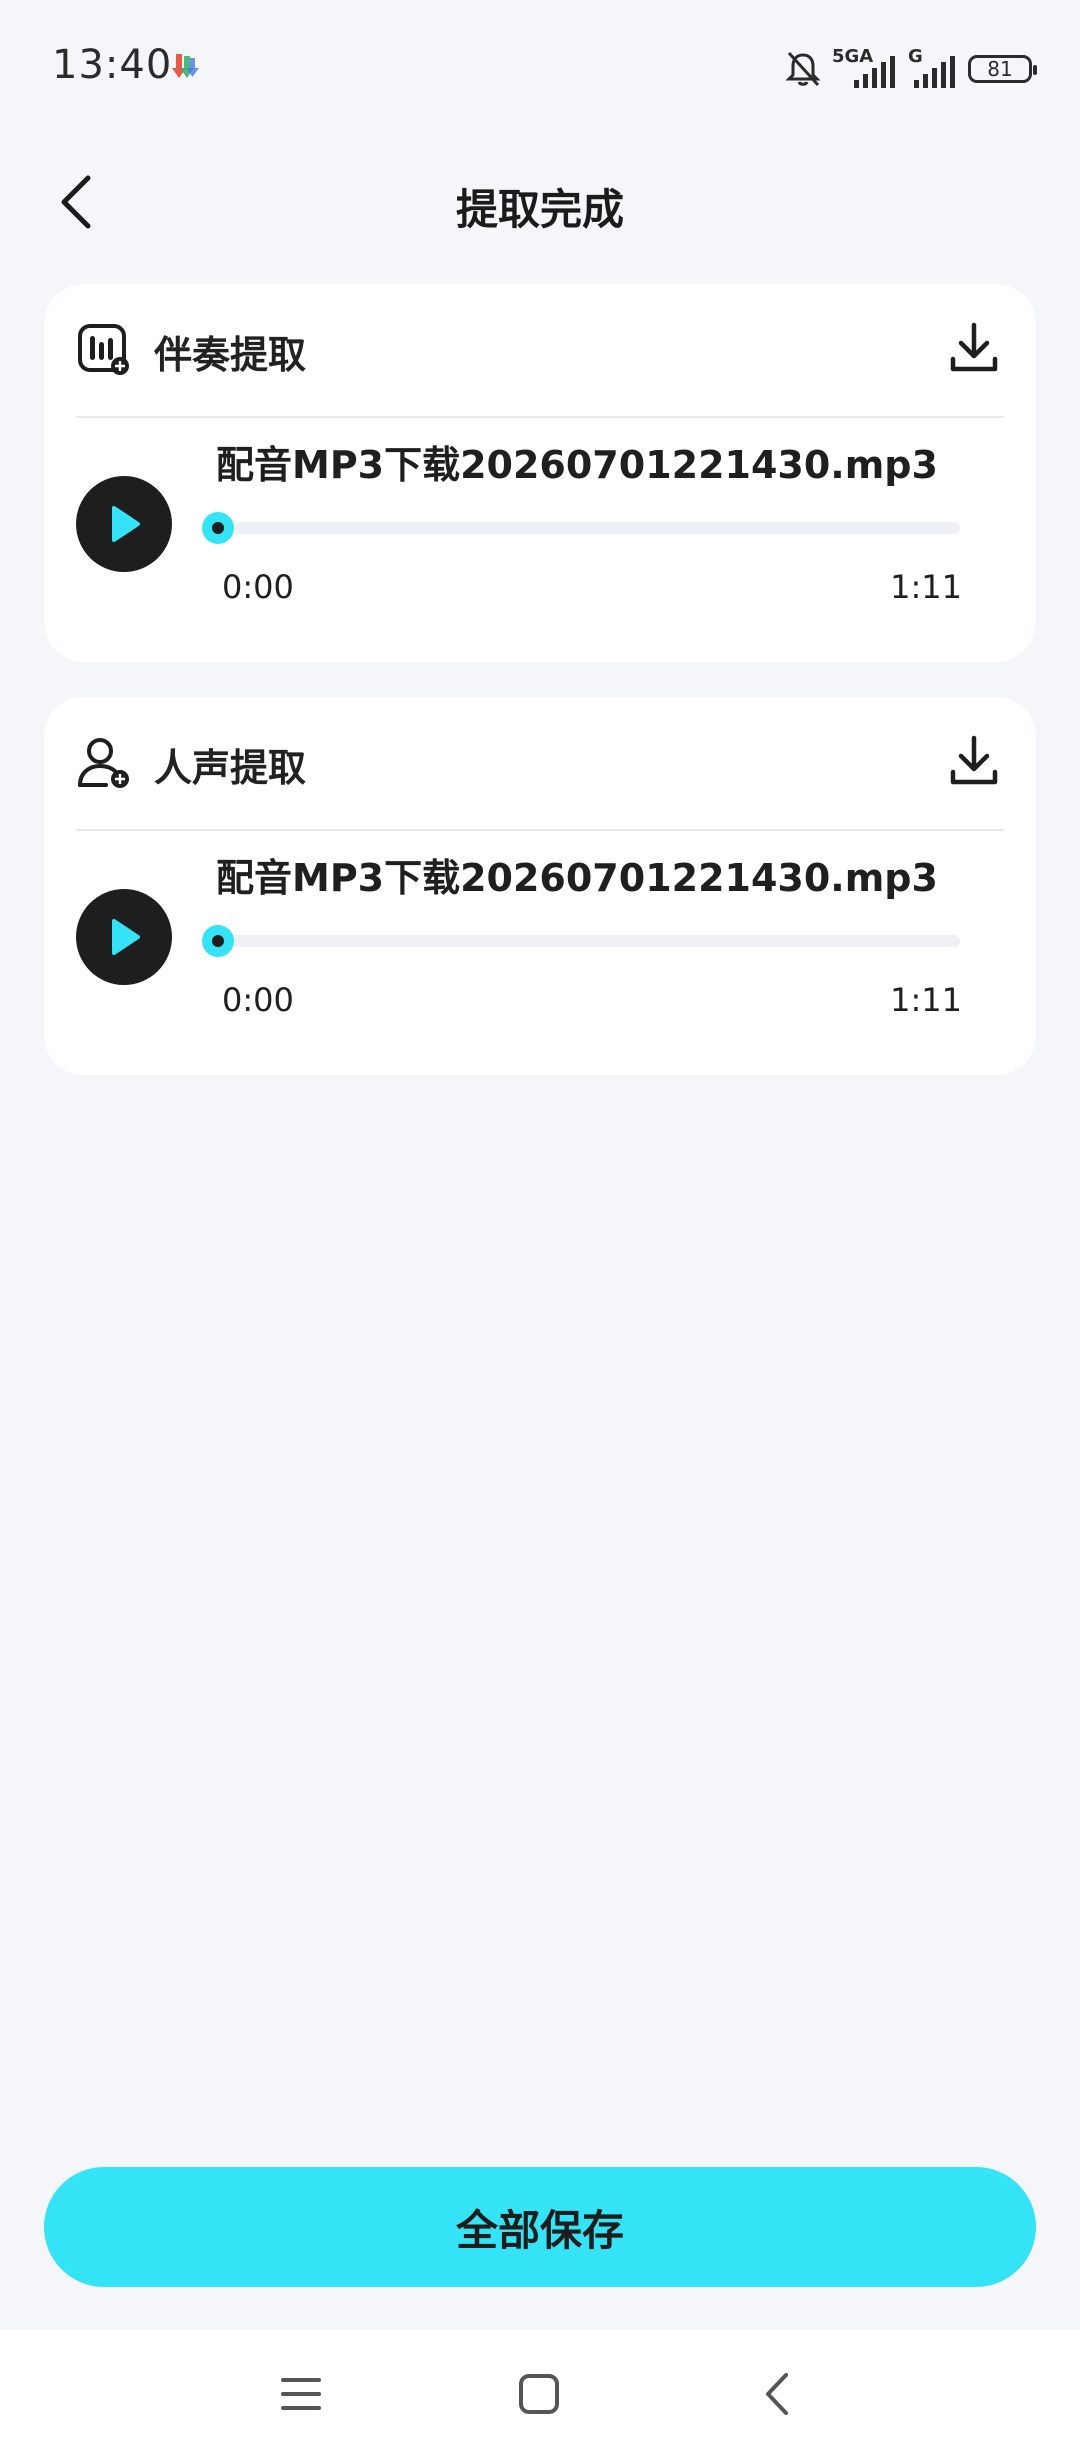 This screenshot has width=1080, height=2460. What do you see at coordinates (803, 69) in the screenshot?
I see `mute-bell-icon` at bounding box center [803, 69].